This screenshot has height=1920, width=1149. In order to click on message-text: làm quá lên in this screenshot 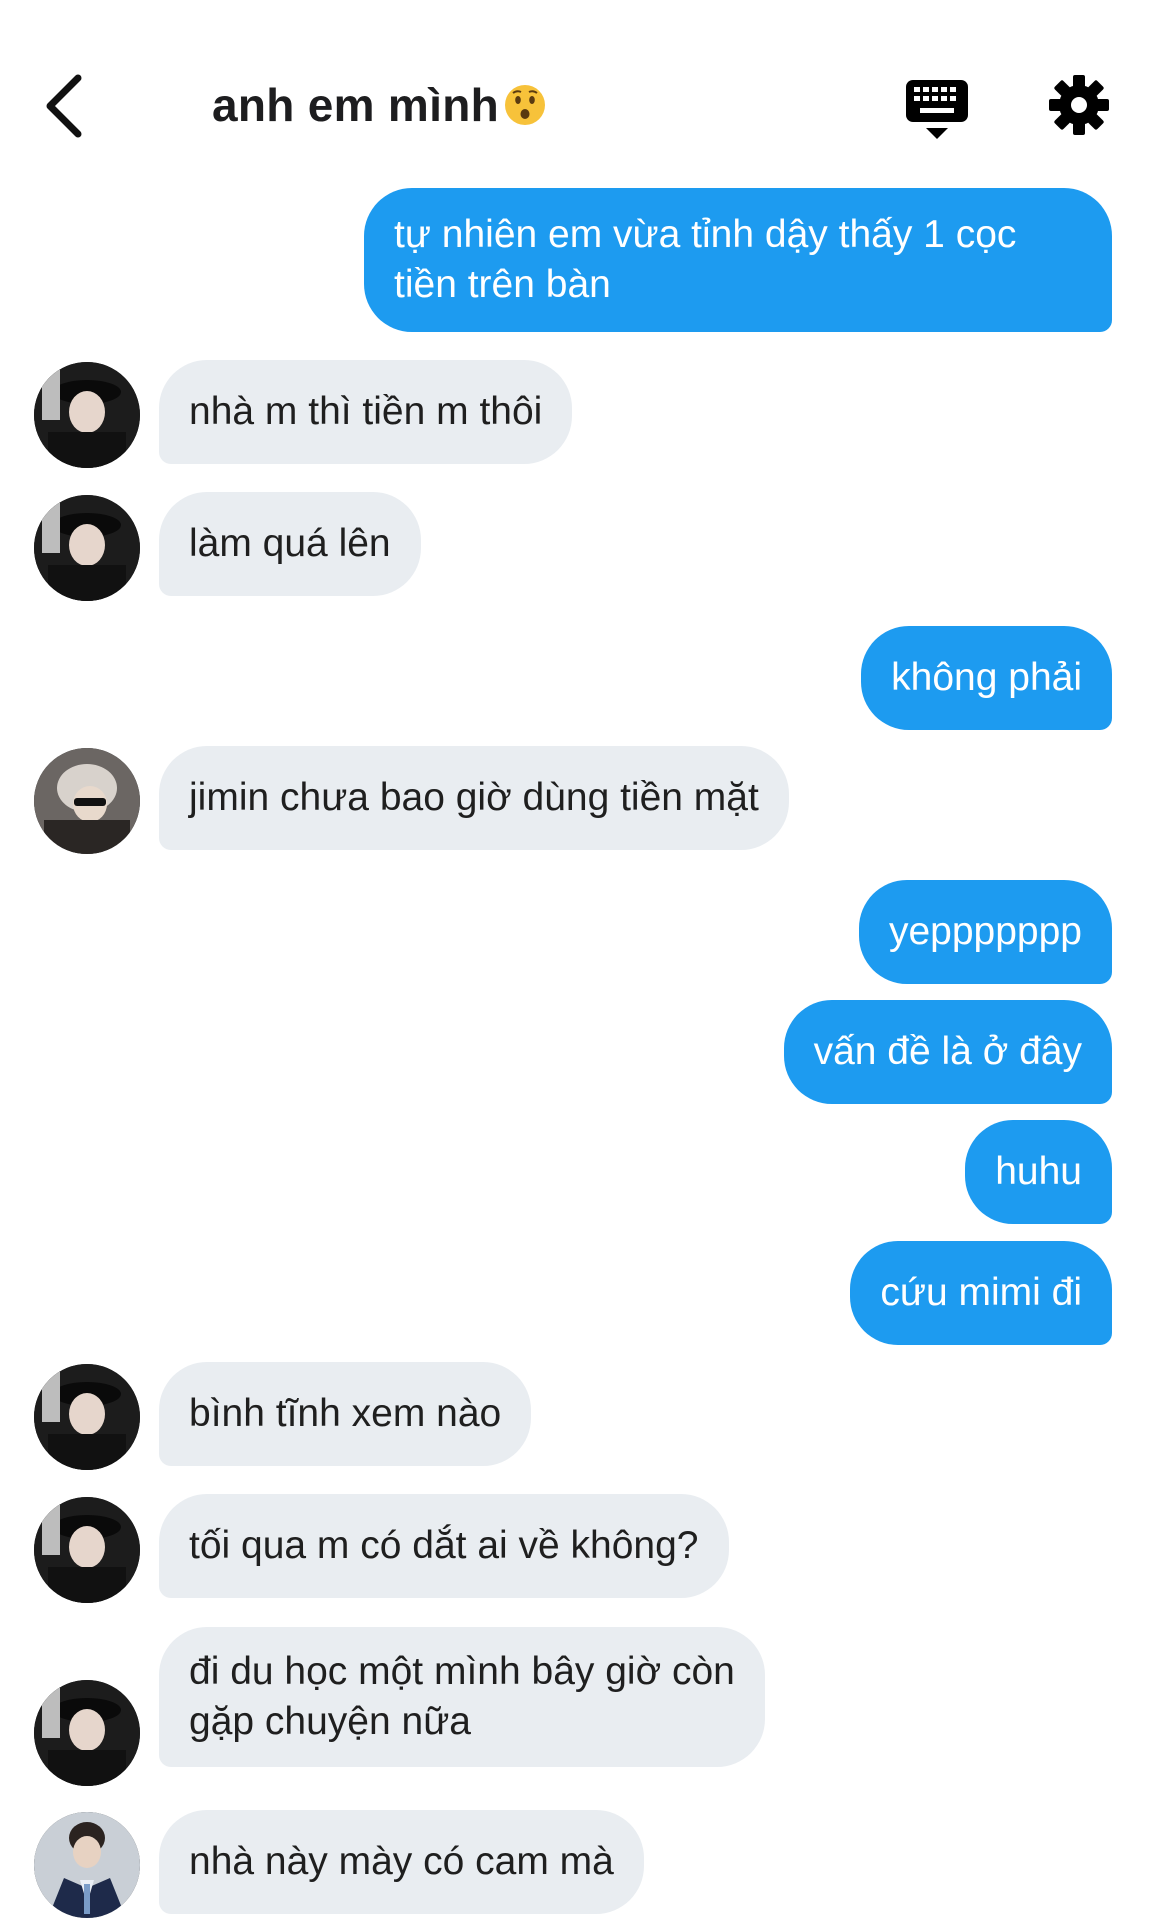, I will do `click(290, 543)`.